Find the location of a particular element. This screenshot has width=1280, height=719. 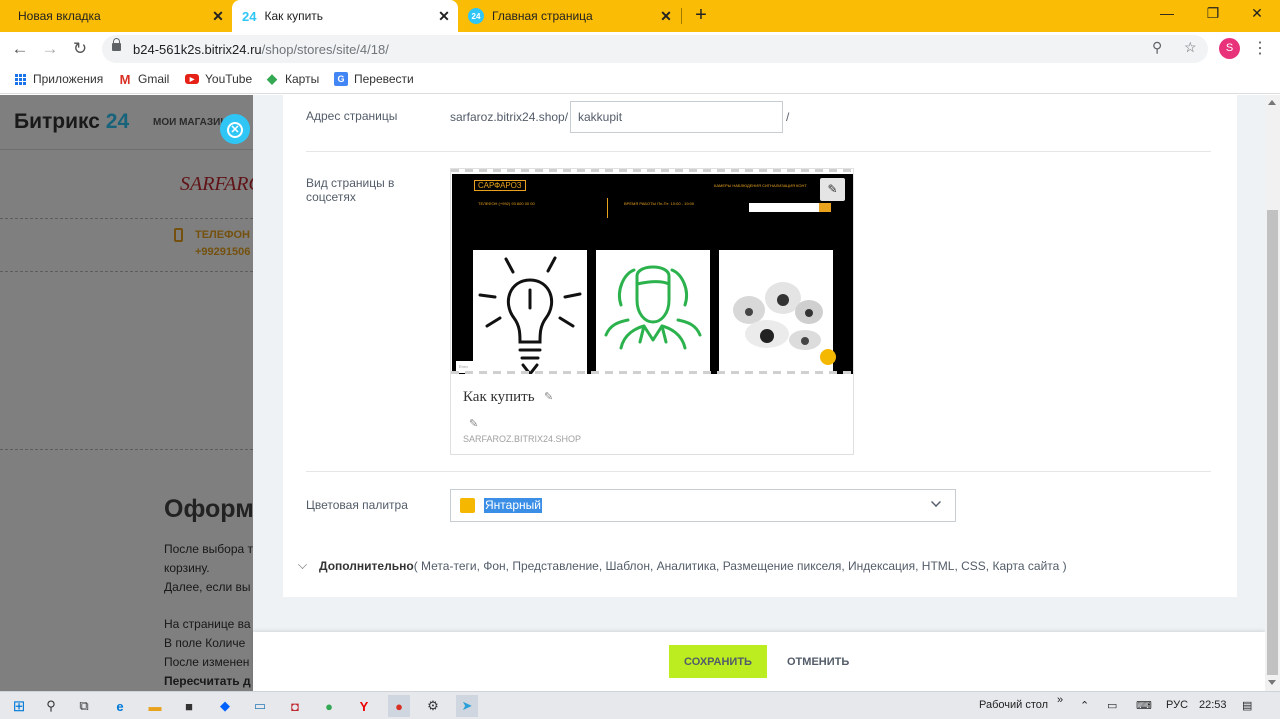

youtube-icon: ▶ is located at coordinates (192, 79).